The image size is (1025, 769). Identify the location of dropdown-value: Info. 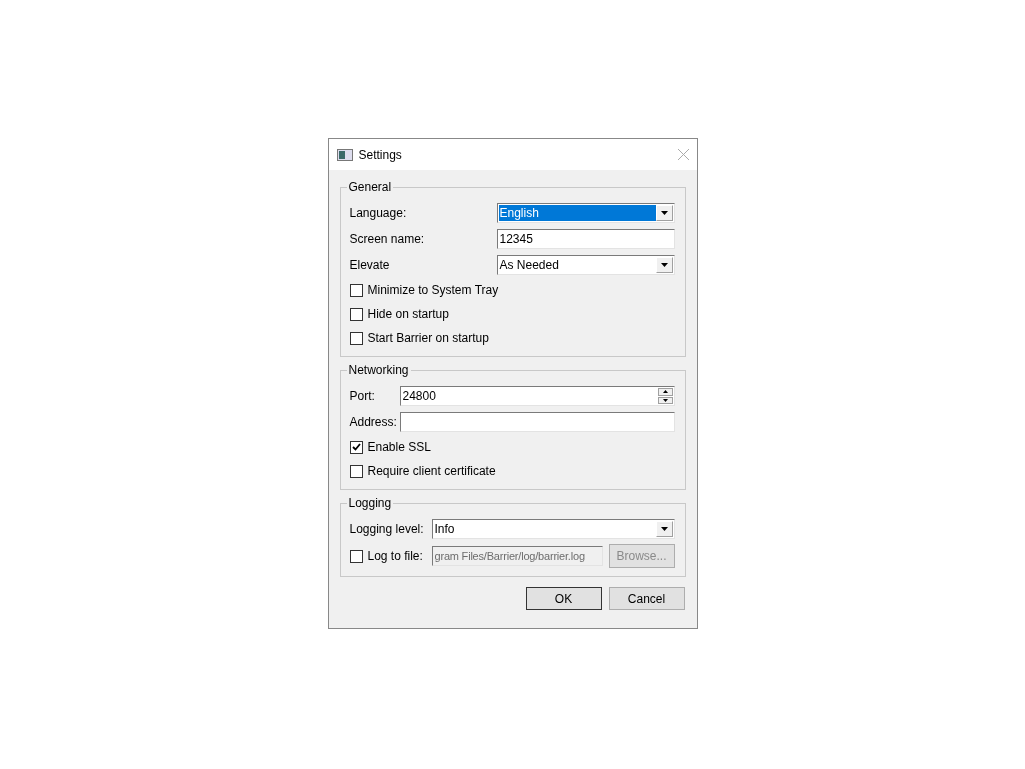
(444, 529).